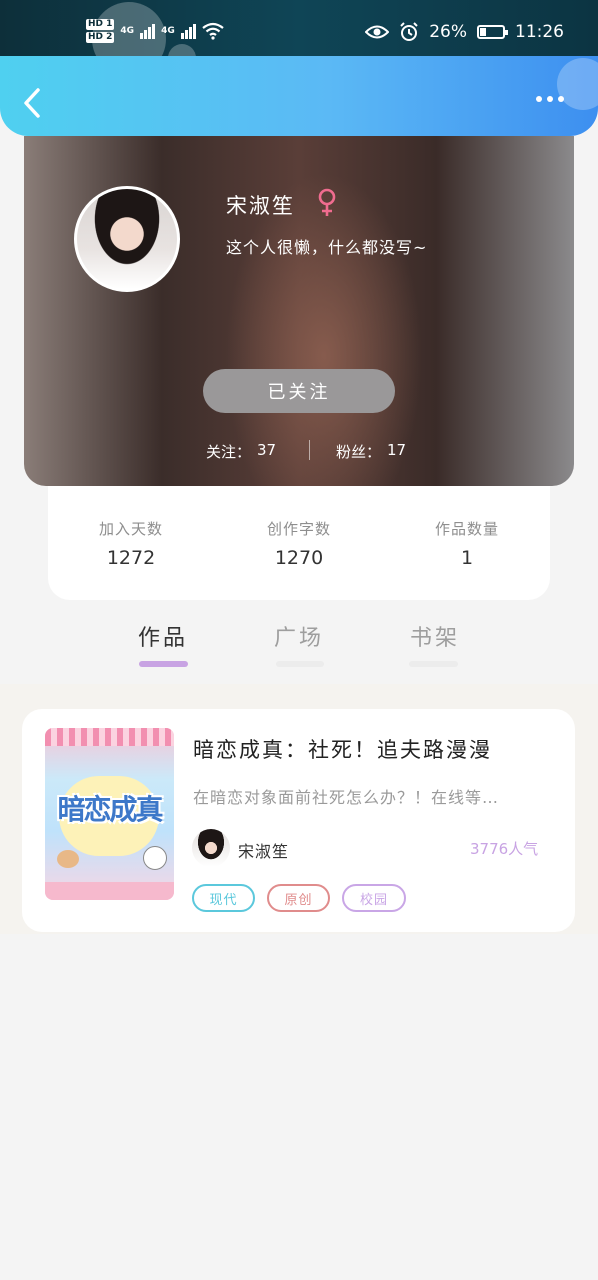 The image size is (598, 1280). Describe the element at coordinates (264, 851) in the screenshot. I see `work-author: 宋淑笙` at that location.